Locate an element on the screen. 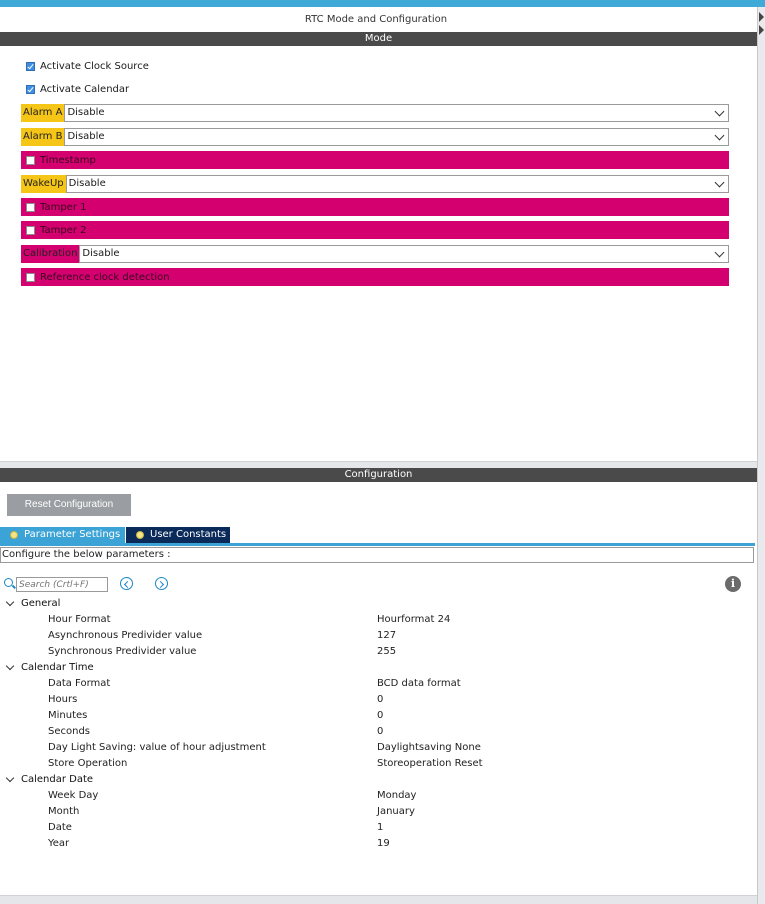  info-icon: i is located at coordinates (733, 584).